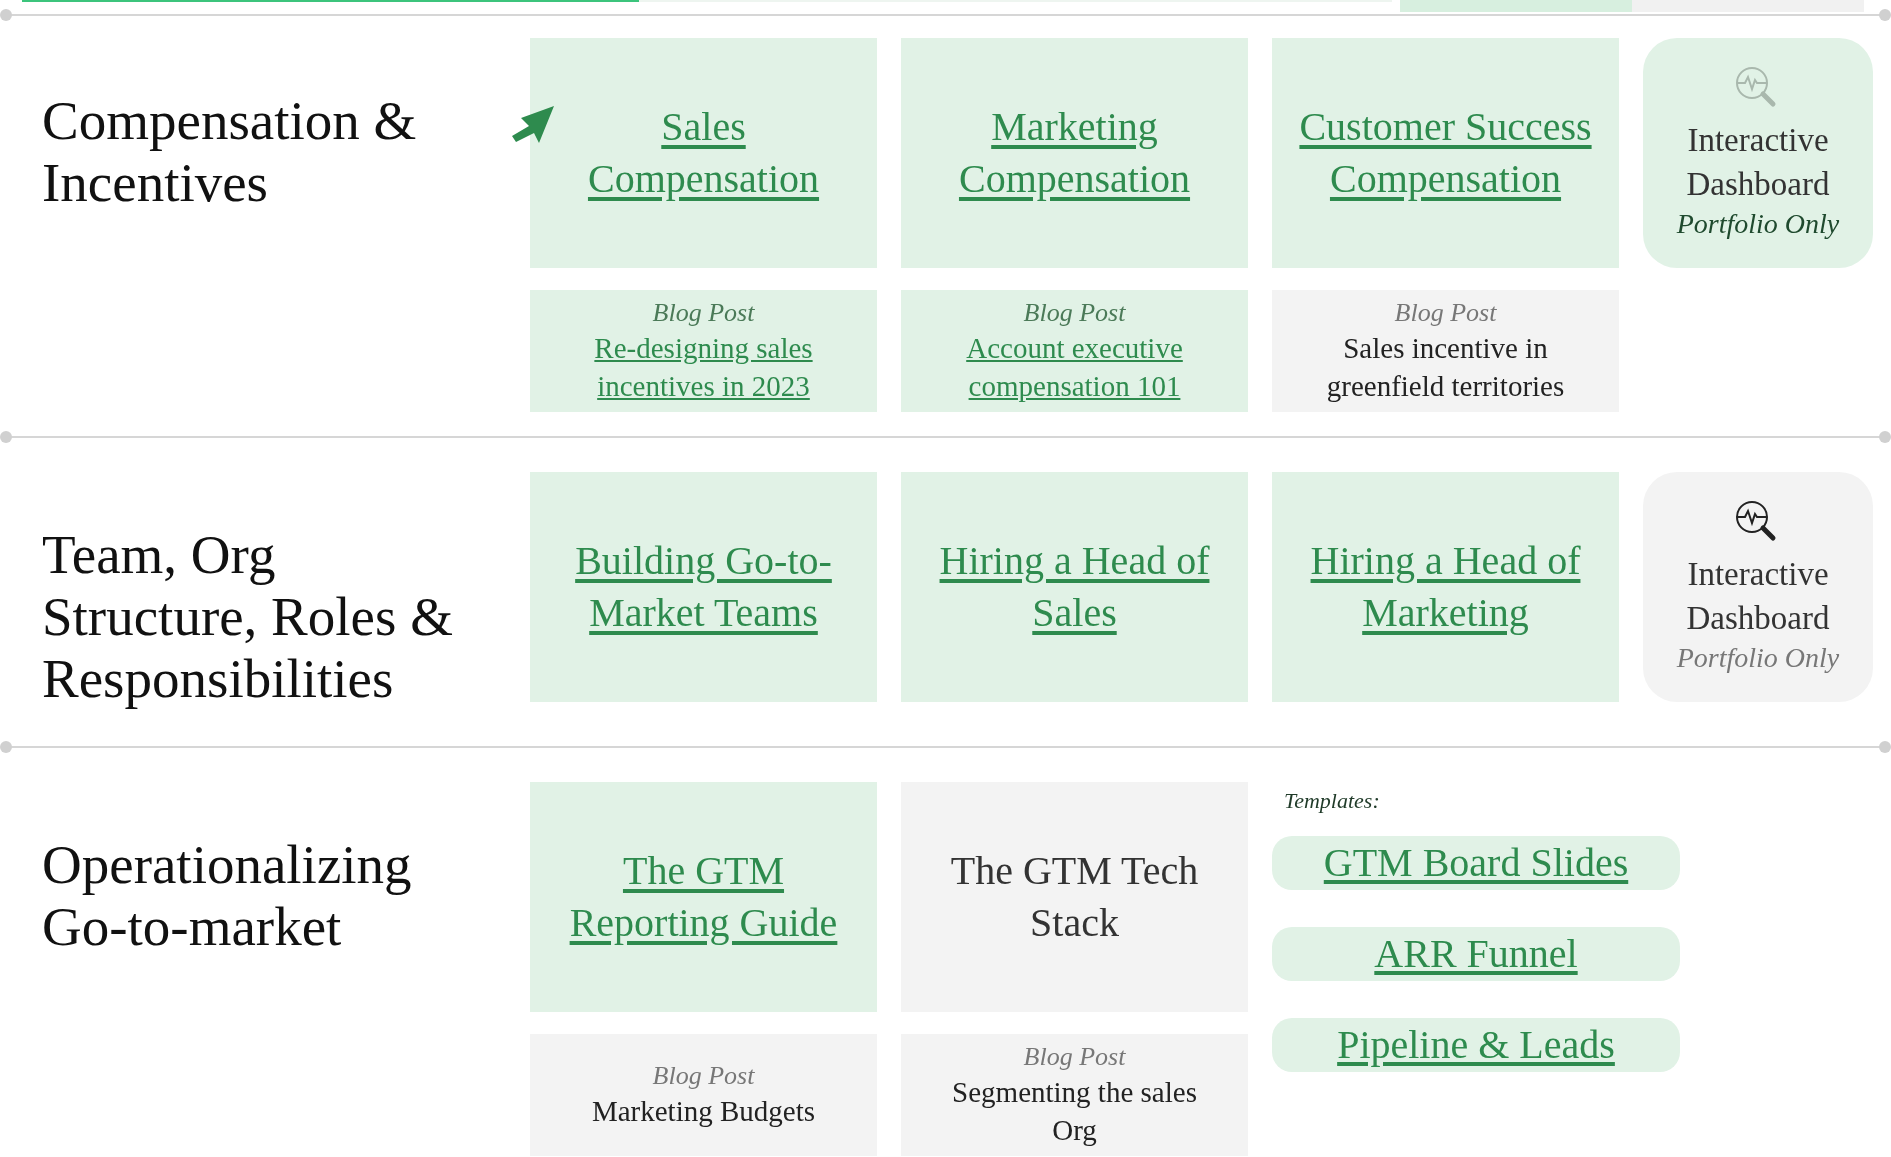 The width and height of the screenshot is (1891, 1157). What do you see at coordinates (1476, 863) in the screenshot?
I see `template-link: GTM Board Slides` at bounding box center [1476, 863].